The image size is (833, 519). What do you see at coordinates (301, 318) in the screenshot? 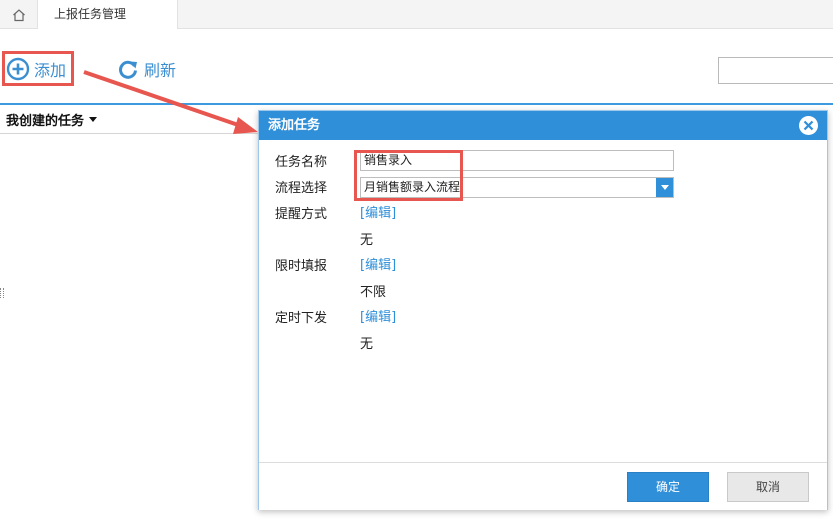
I see `schedule-label: 定时下发` at bounding box center [301, 318].